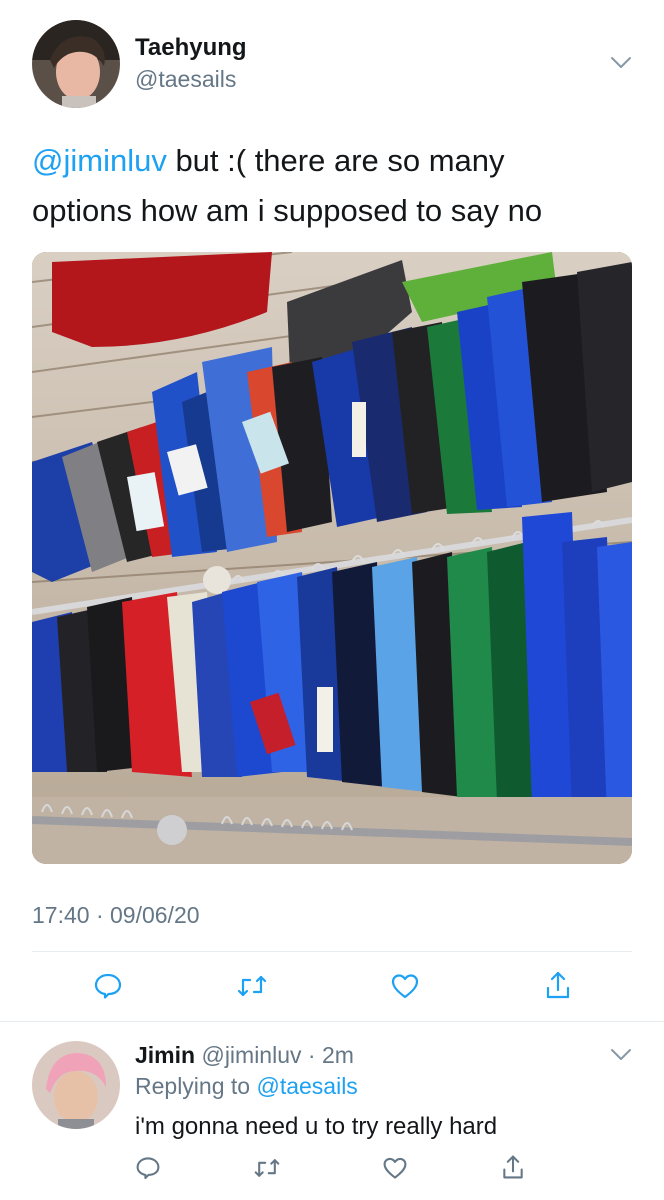 The image size is (664, 1200). What do you see at coordinates (185, 79) in the screenshot?
I see `author-handle: @taesails` at bounding box center [185, 79].